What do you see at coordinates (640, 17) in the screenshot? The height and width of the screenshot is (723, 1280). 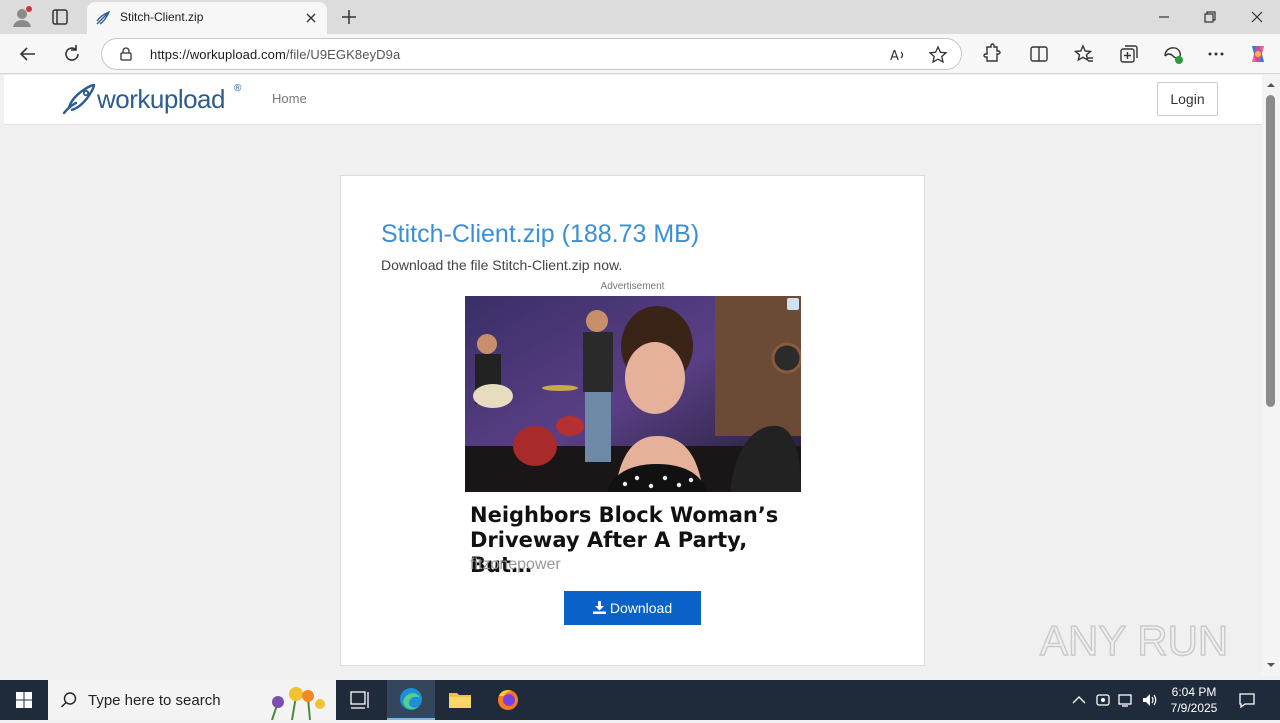 I see `browser-tab-bar: Stitch-Client.zip` at bounding box center [640, 17].